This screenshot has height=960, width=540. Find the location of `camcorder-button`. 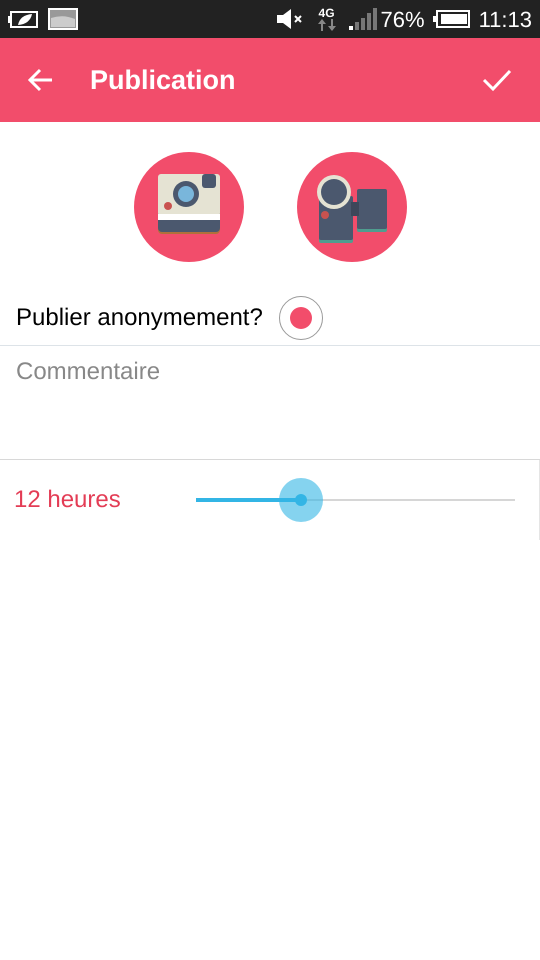

camcorder-button is located at coordinates (351, 207).